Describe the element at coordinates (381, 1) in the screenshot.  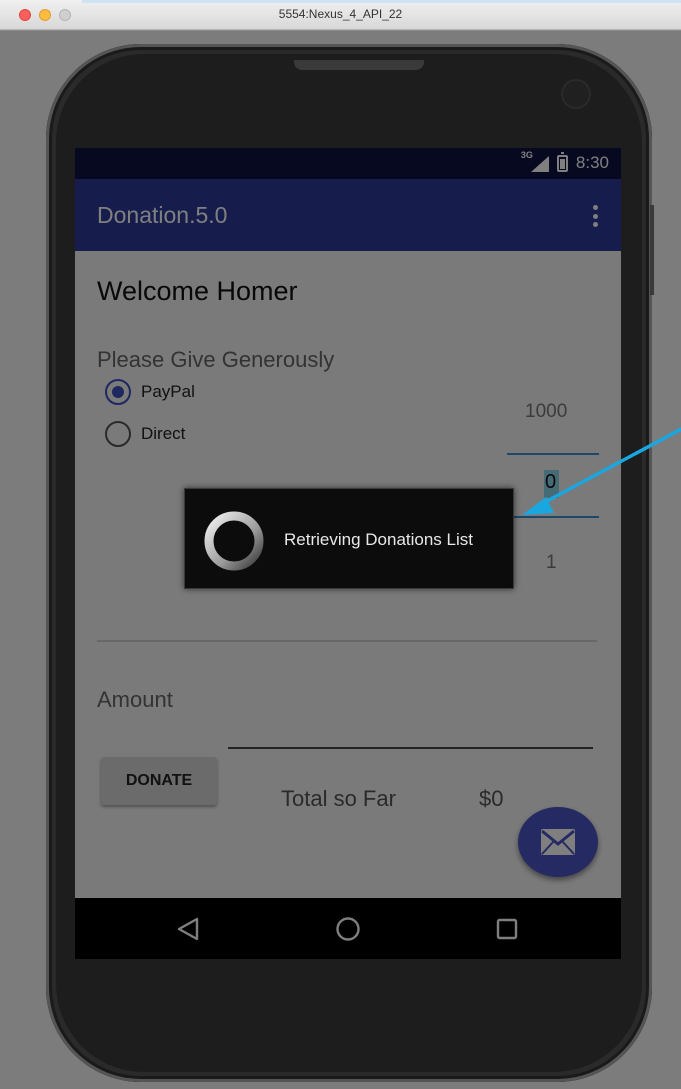
I see `title-bar-highlight` at that location.